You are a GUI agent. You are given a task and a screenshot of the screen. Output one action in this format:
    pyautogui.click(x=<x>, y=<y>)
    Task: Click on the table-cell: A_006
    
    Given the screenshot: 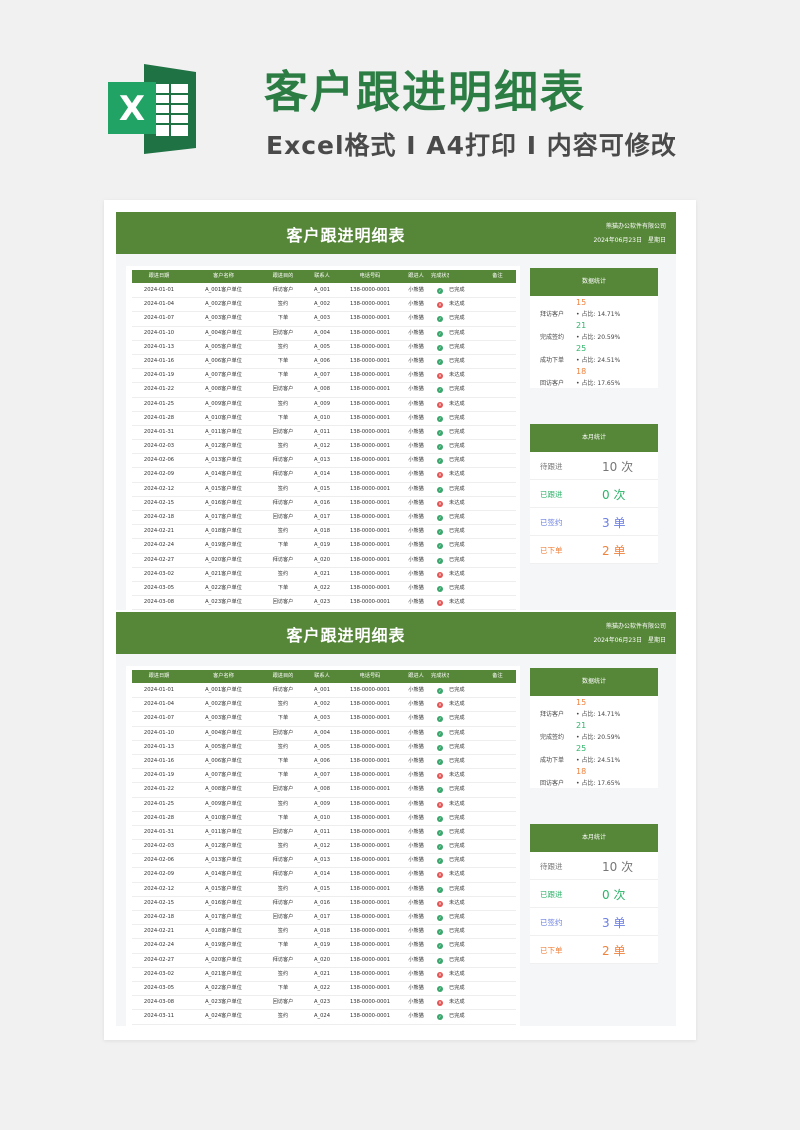 What is the action you would take?
    pyautogui.click(x=322, y=760)
    